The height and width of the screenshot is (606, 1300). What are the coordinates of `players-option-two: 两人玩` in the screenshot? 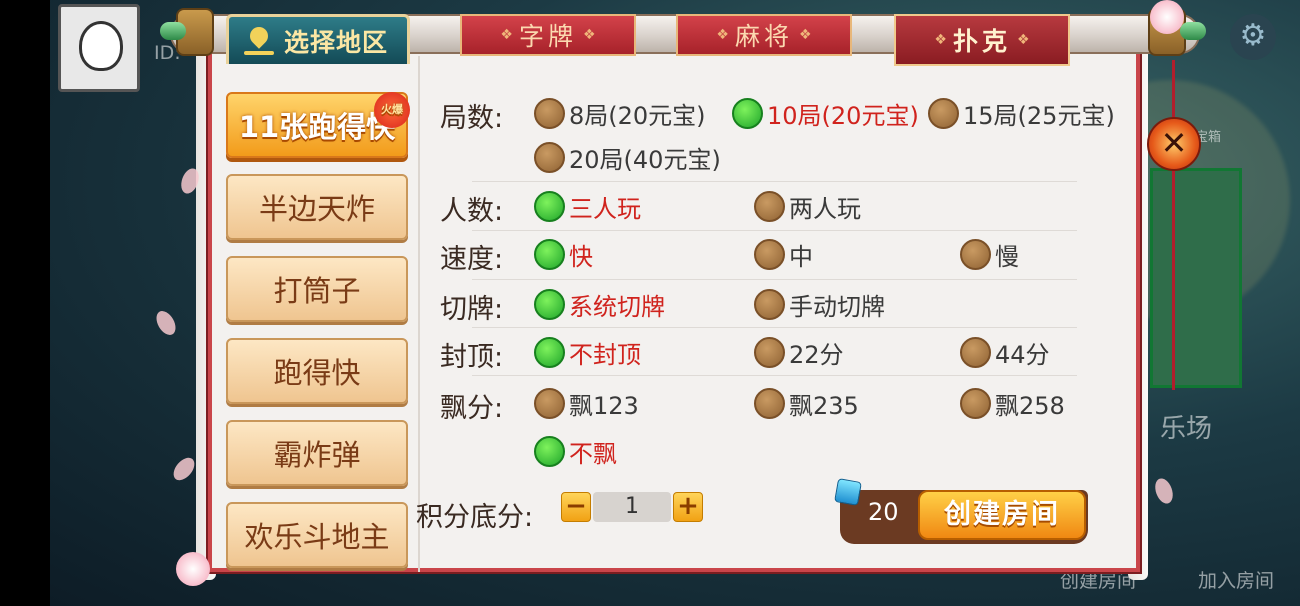 It's located at (807, 206).